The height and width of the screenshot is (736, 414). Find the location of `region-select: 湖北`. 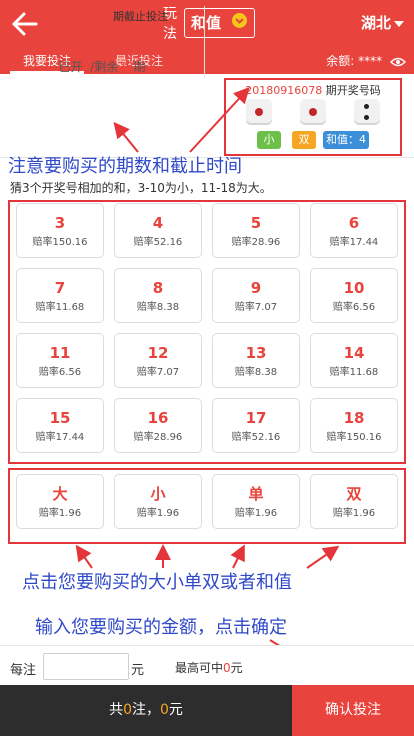

region-select: 湖北 is located at coordinates (382, 22).